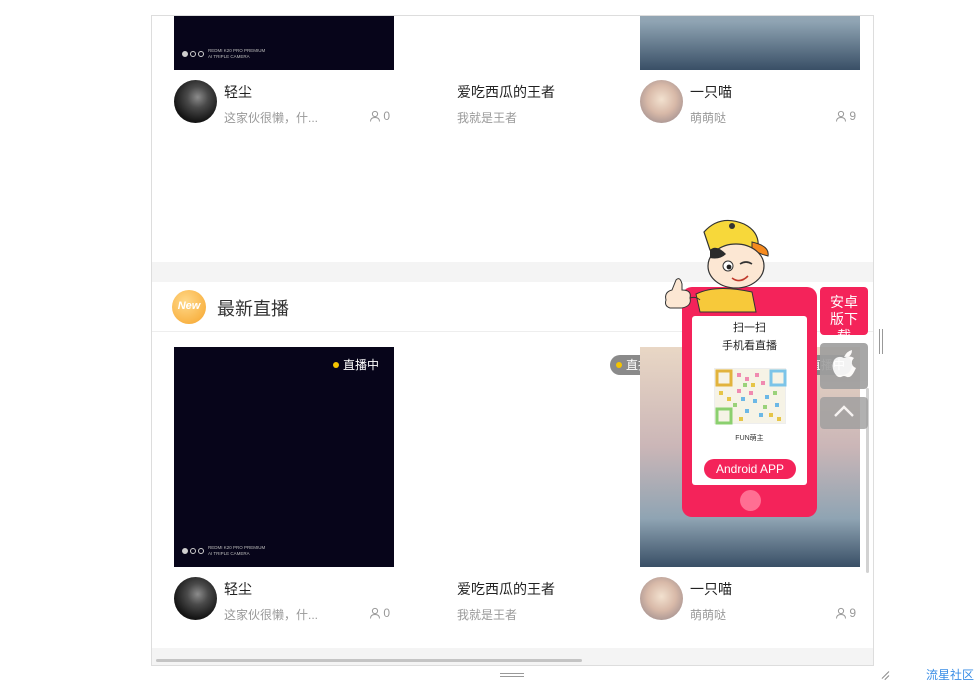 The height and width of the screenshot is (680, 977). I want to click on android-download-label: 安卓版下载, so click(844, 319).